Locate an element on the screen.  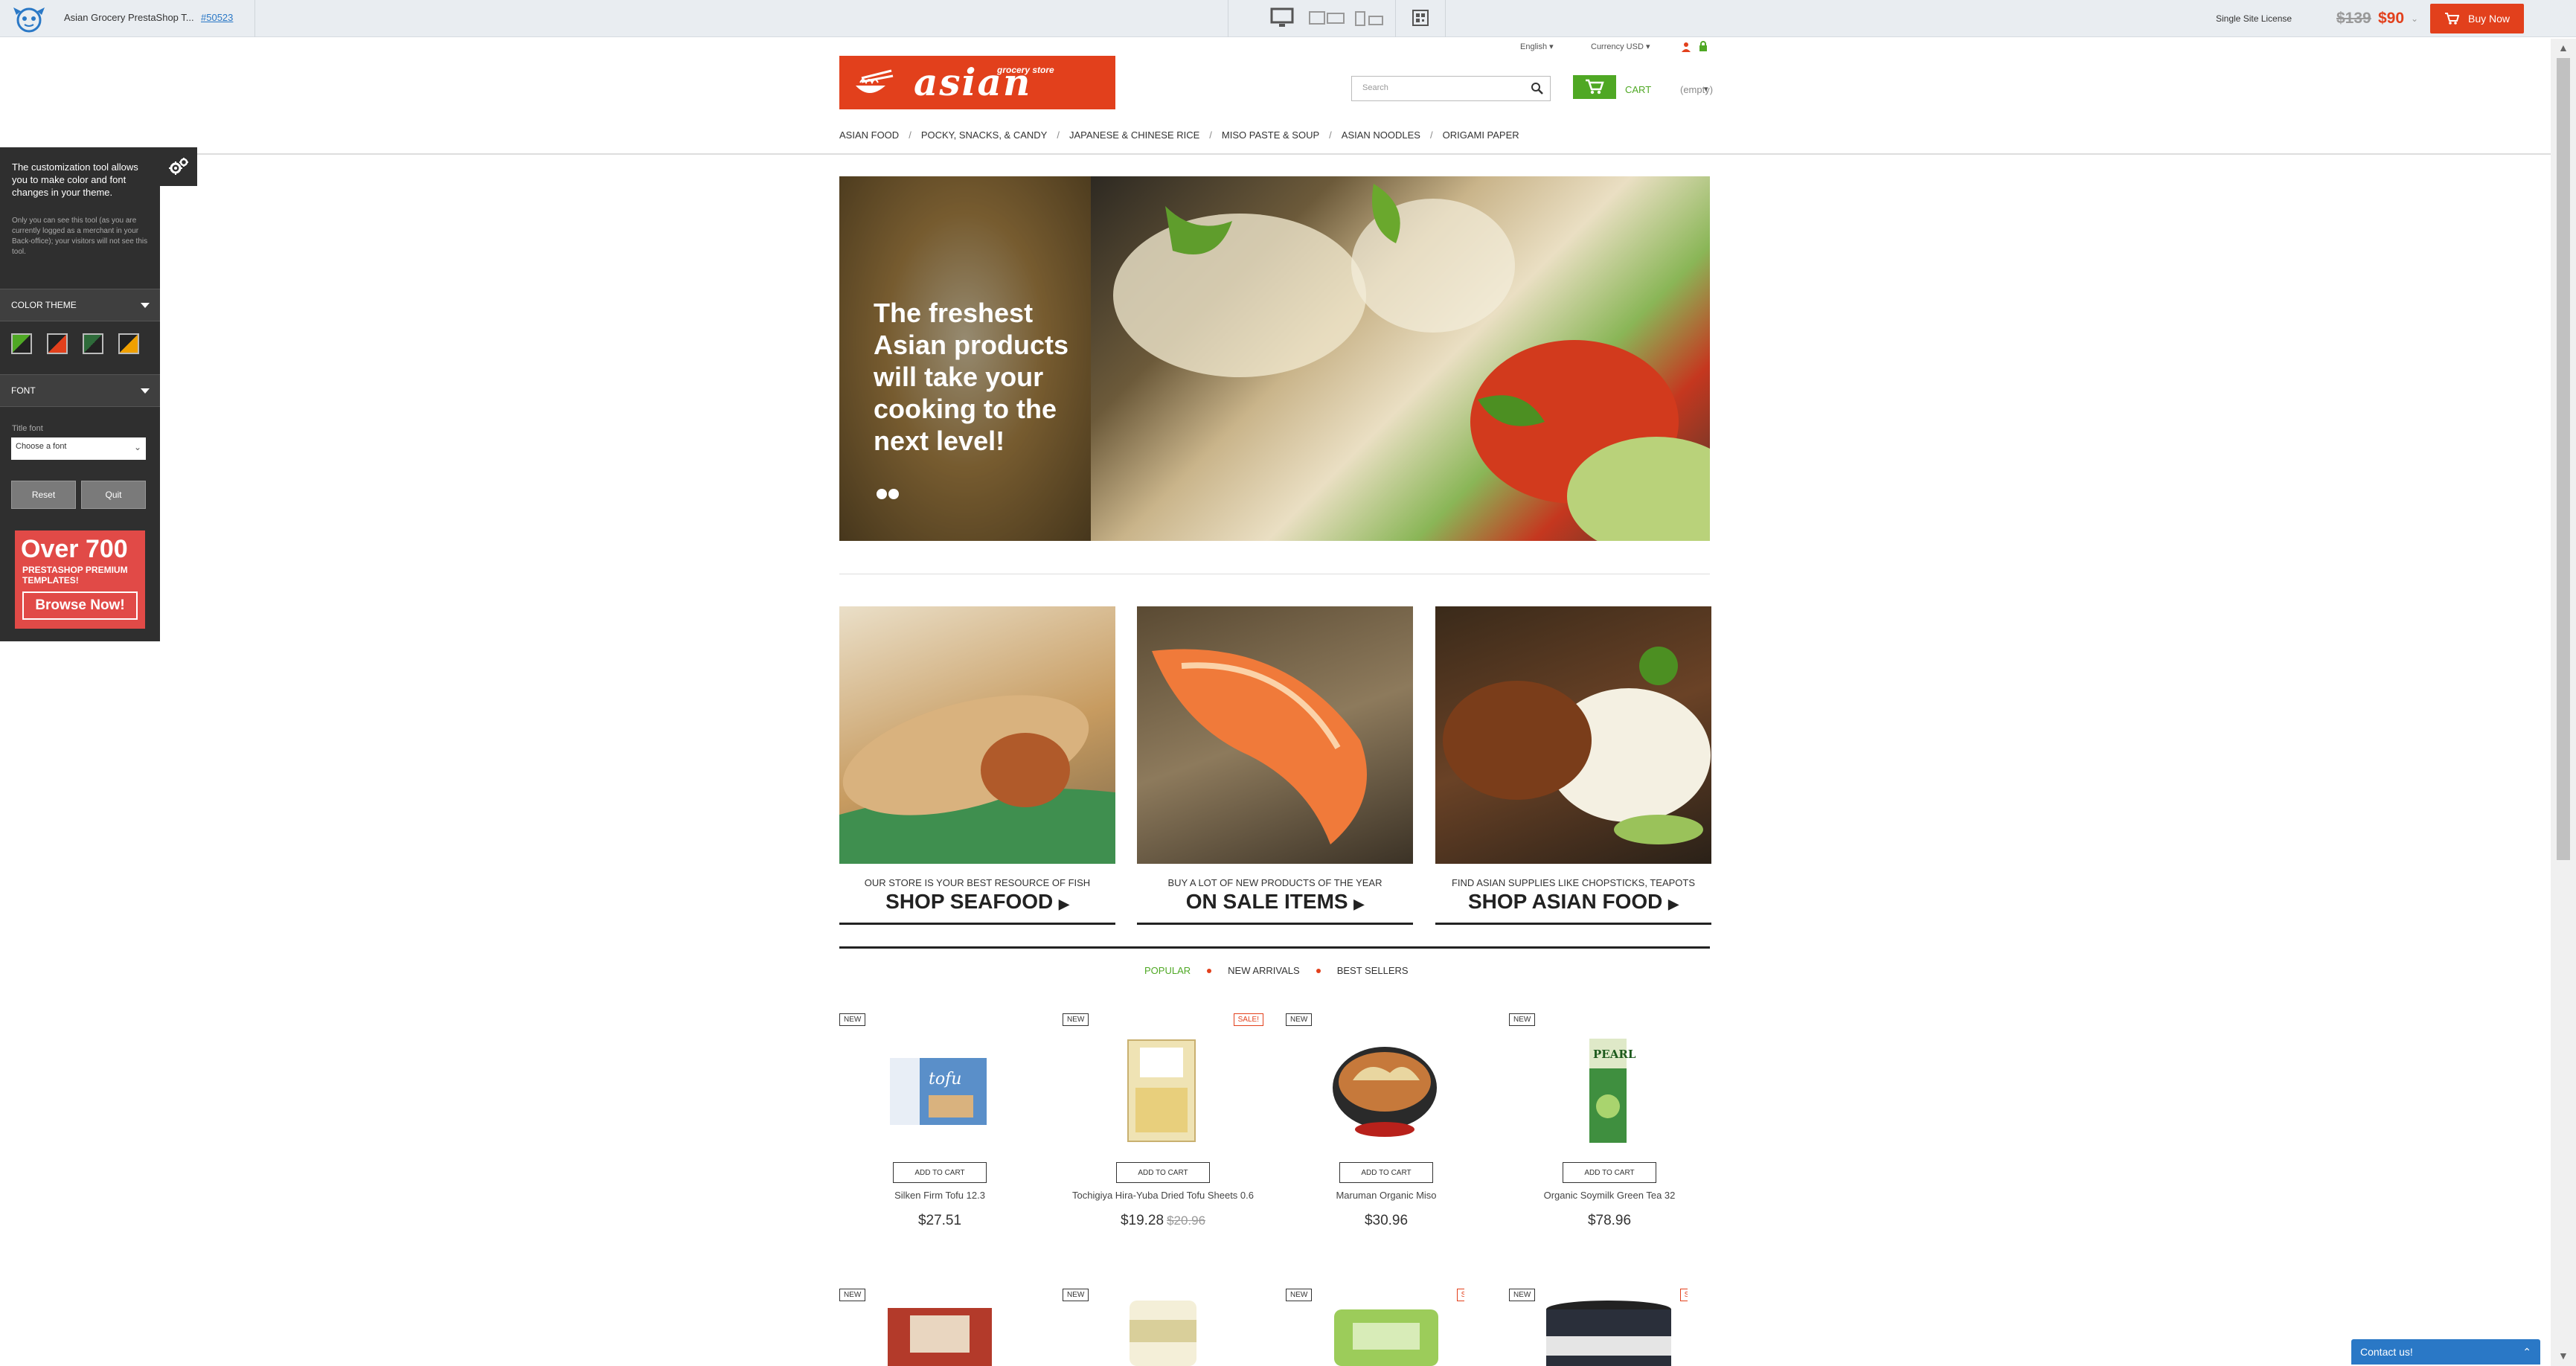
tab-popular: POPULAR is located at coordinates (1167, 970).